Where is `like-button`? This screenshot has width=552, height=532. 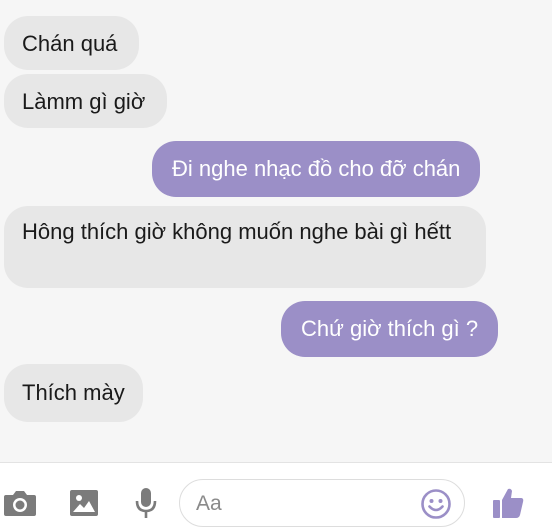
like-button is located at coordinates (508, 503).